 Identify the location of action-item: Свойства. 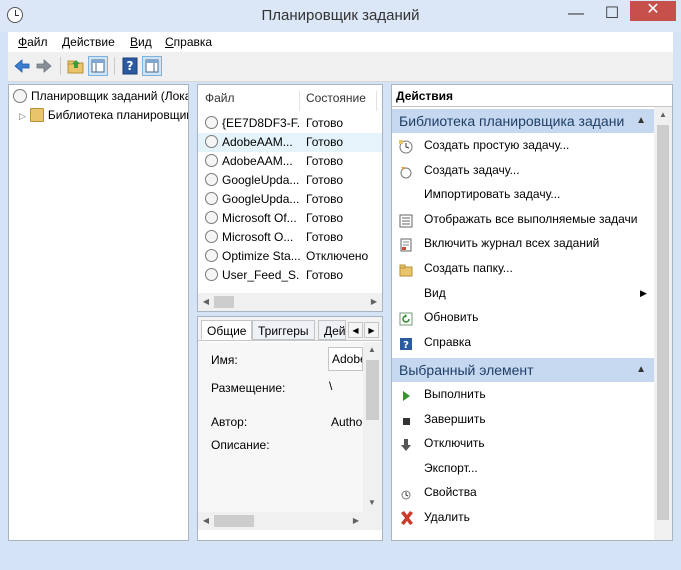
(523, 492).